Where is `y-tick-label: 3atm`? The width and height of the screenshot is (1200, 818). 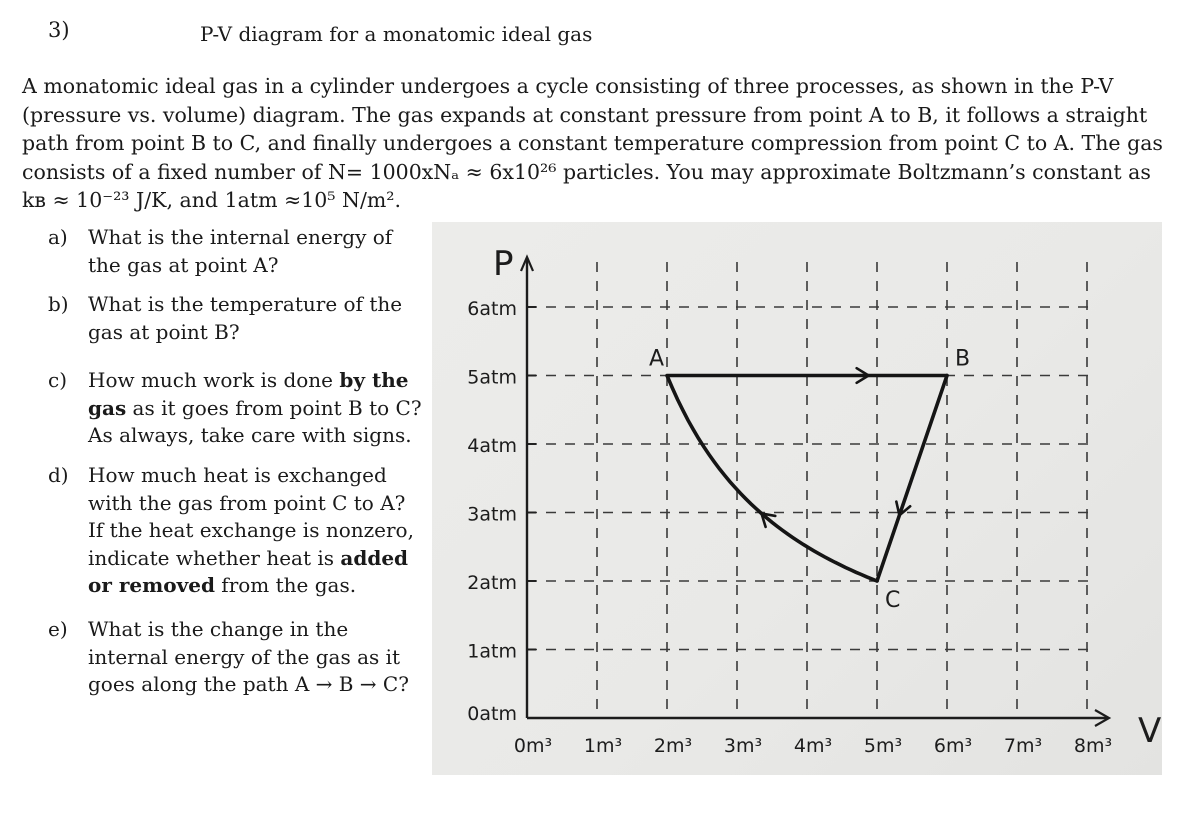 y-tick-label: 3atm is located at coordinates (492, 515).